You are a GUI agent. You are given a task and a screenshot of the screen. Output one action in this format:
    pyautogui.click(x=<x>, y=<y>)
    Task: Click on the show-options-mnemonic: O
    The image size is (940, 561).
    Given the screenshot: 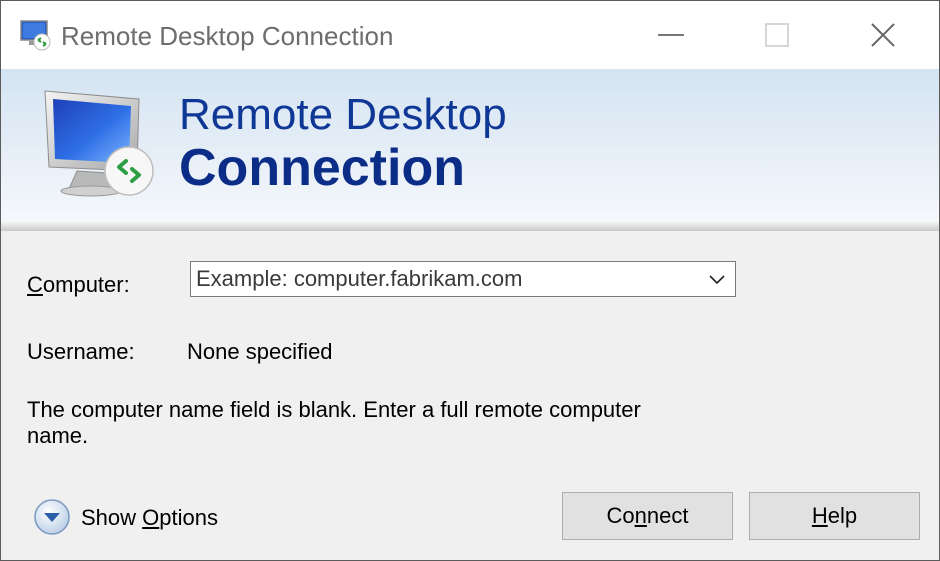 What is the action you would take?
    pyautogui.click(x=151, y=517)
    